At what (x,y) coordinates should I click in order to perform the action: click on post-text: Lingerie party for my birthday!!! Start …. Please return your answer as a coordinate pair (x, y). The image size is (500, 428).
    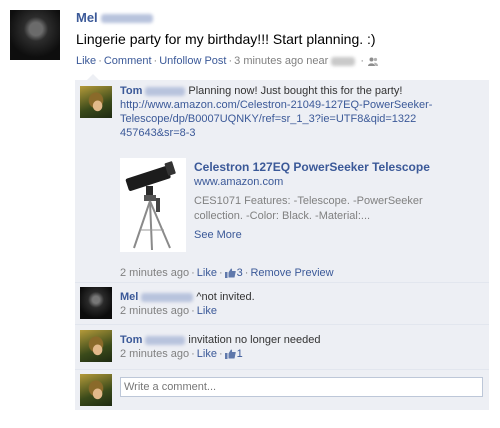
    Looking at the image, I should click on (226, 39).